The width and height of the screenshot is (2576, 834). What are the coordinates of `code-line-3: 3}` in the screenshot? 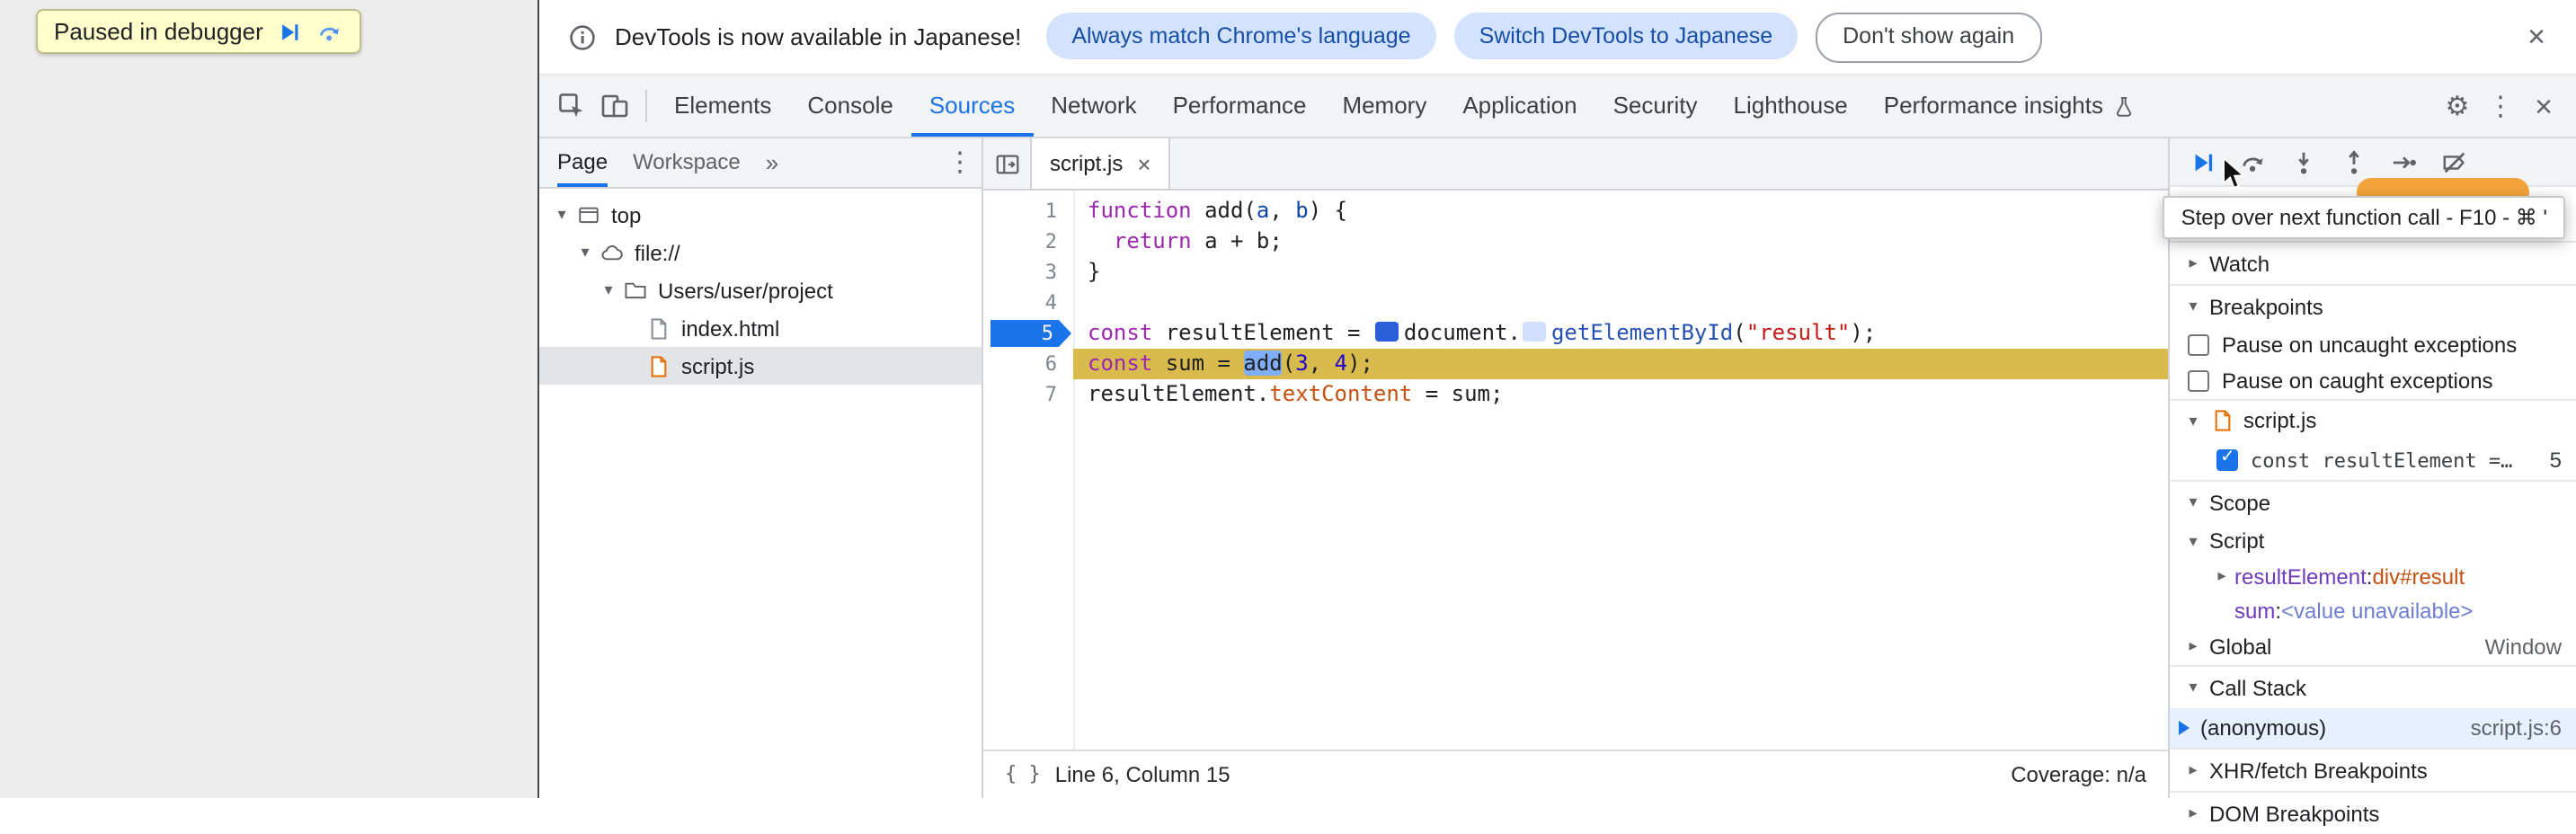 It's located at (1575, 272).